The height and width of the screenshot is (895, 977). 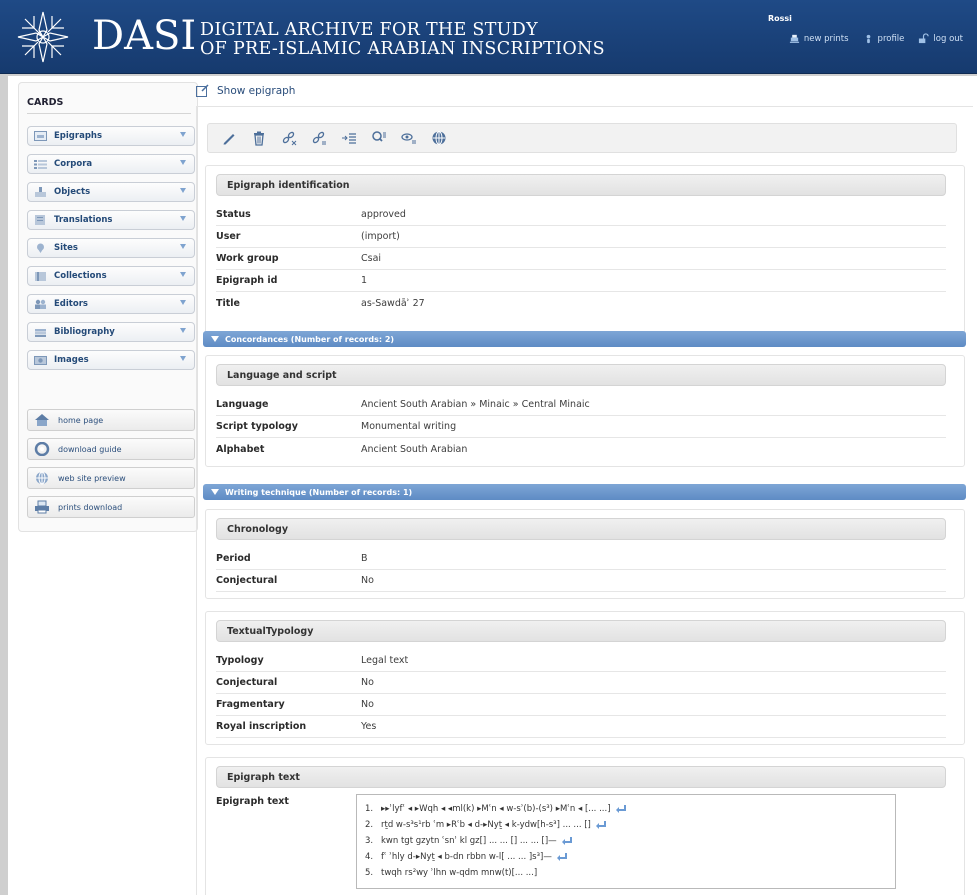 I want to click on image-icon, so click(x=40, y=360).